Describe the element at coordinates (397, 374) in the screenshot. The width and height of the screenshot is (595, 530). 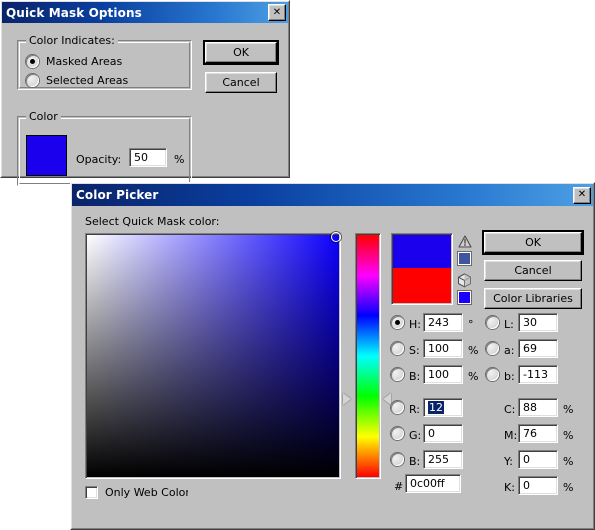
I see `radio-icon-b-hsb` at that location.